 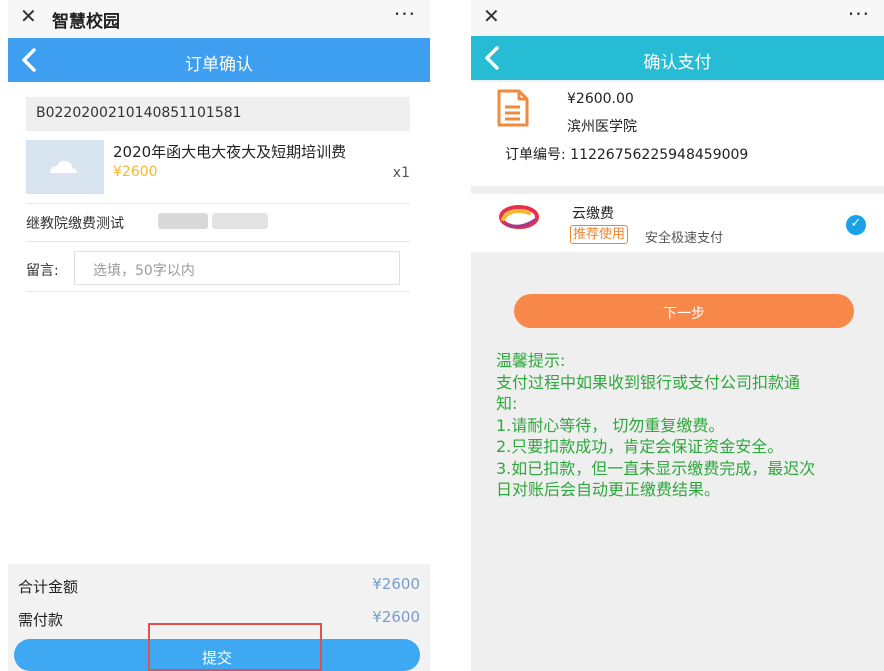 I want to click on payment-method-option: 云缴费 推荐使用 安全极速支付 ✓, so click(x=677, y=223).